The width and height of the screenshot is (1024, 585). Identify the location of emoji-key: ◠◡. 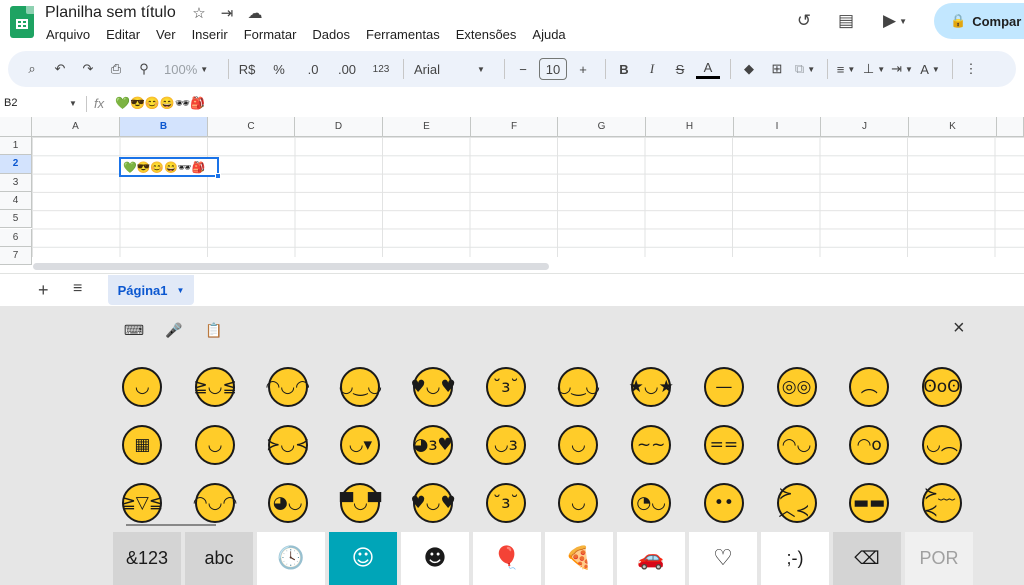
(796, 445).